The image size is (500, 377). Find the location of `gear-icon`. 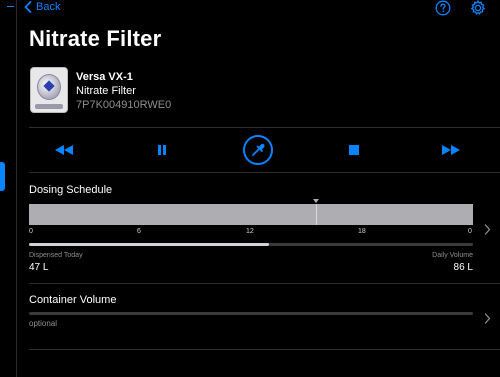

gear-icon is located at coordinates (478, 7).